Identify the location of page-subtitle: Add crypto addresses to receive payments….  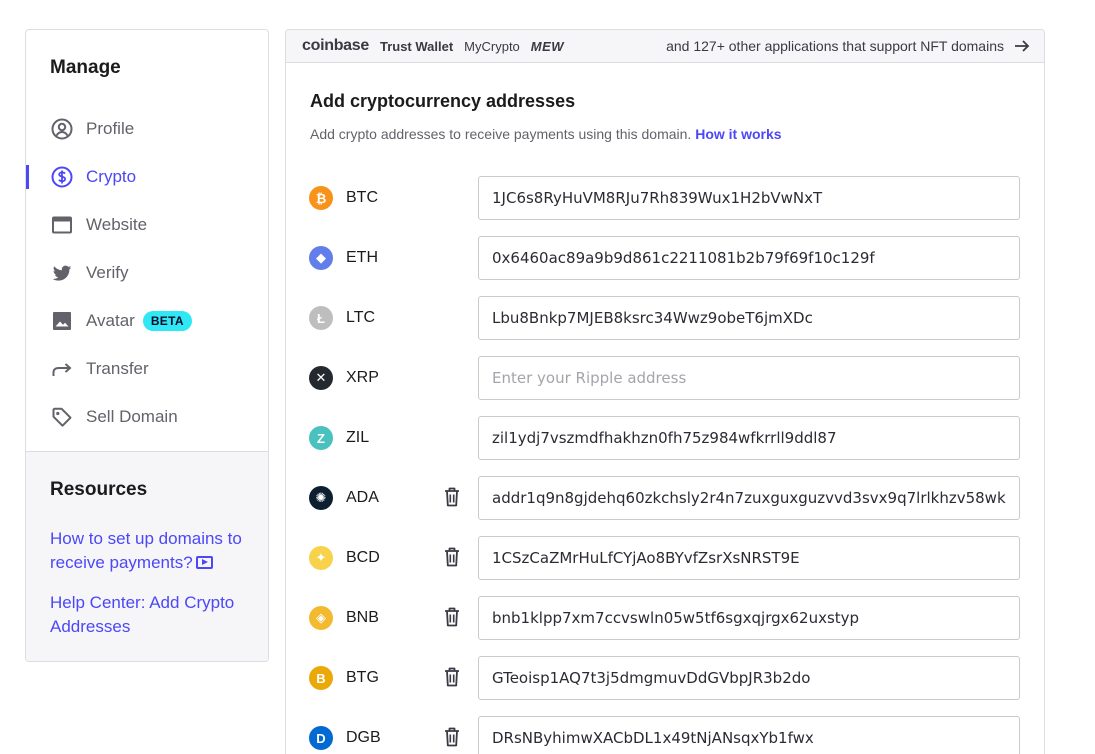
(546, 134).